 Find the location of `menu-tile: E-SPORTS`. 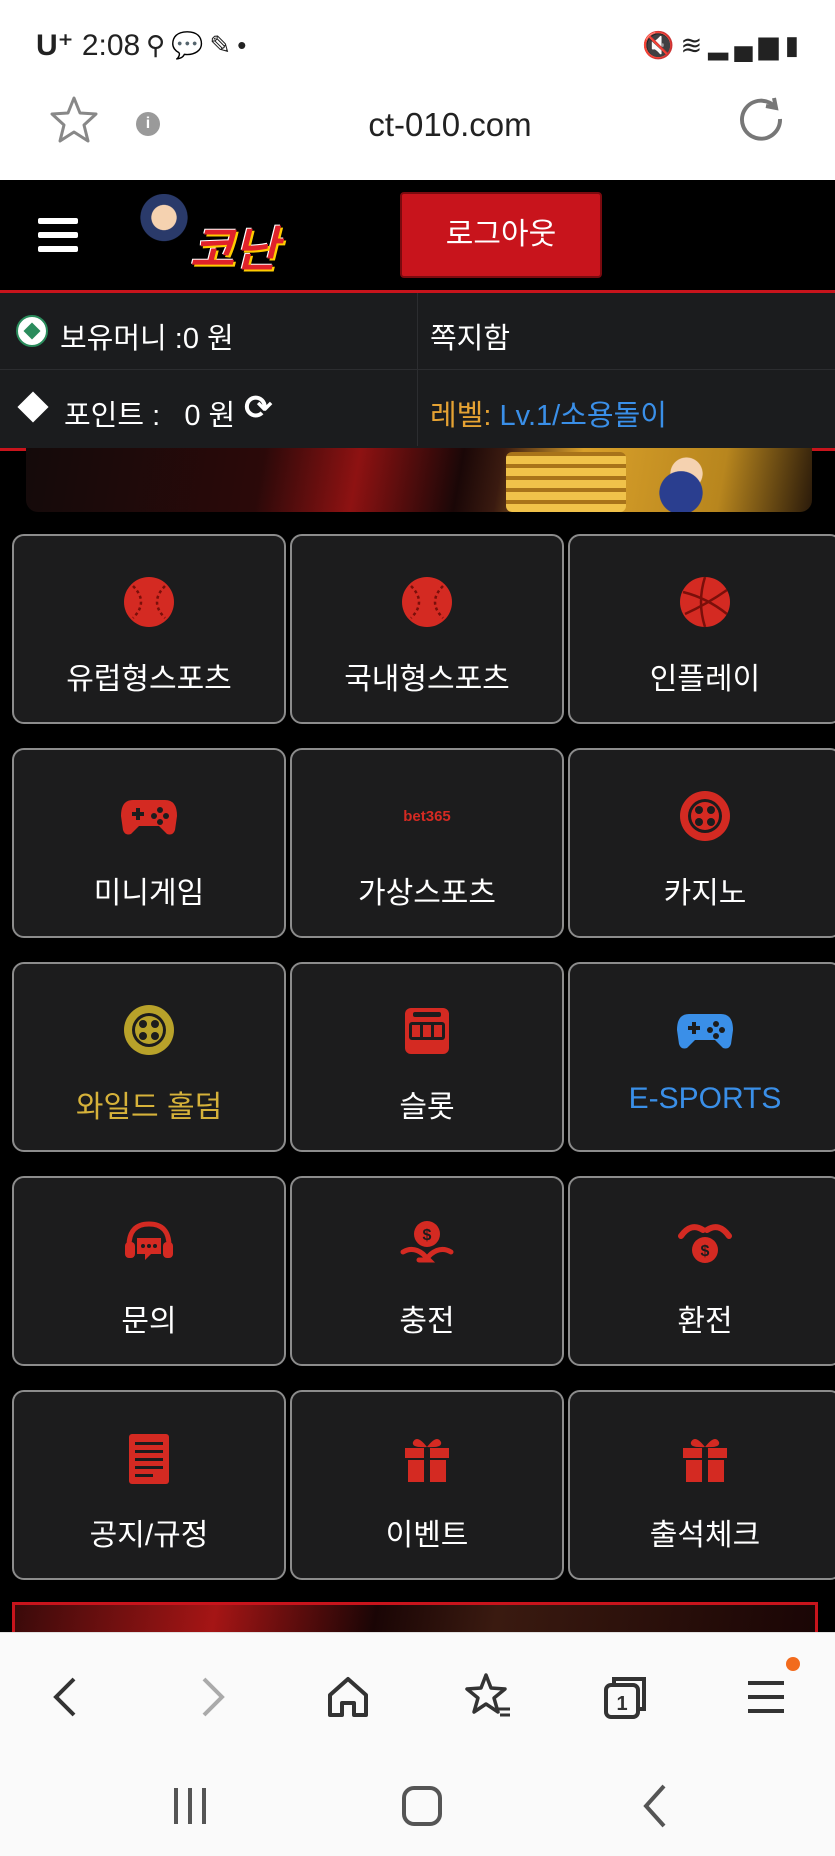

menu-tile: E-SPORTS is located at coordinates (701, 1057).